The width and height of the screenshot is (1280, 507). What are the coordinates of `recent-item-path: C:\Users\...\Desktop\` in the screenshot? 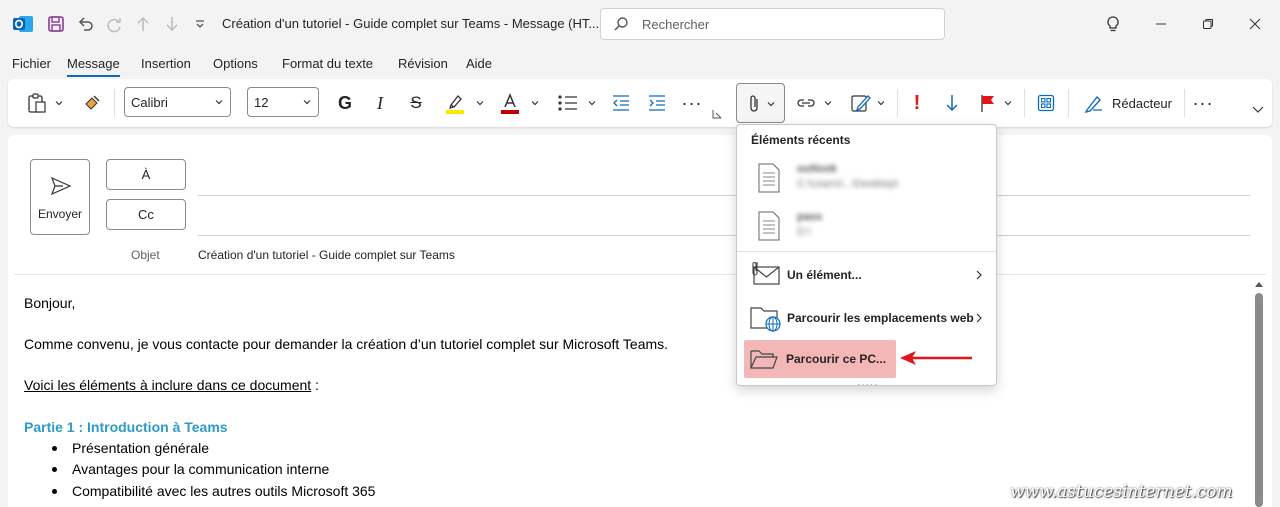 It's located at (848, 184).